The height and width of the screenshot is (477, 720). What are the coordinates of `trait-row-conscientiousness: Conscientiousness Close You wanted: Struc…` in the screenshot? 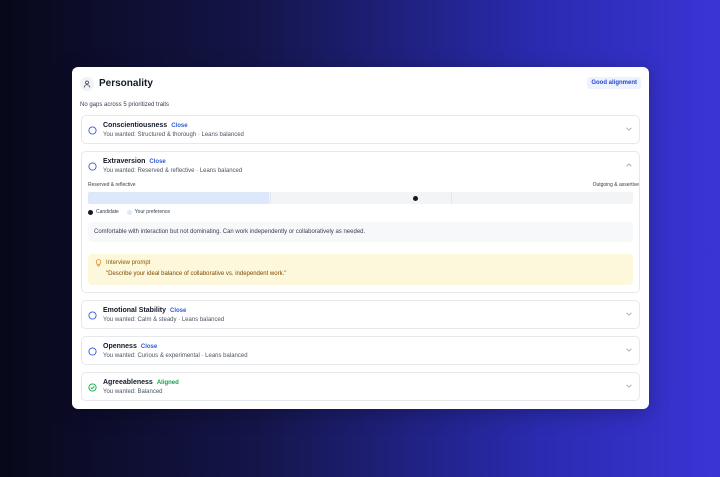 It's located at (360, 129).